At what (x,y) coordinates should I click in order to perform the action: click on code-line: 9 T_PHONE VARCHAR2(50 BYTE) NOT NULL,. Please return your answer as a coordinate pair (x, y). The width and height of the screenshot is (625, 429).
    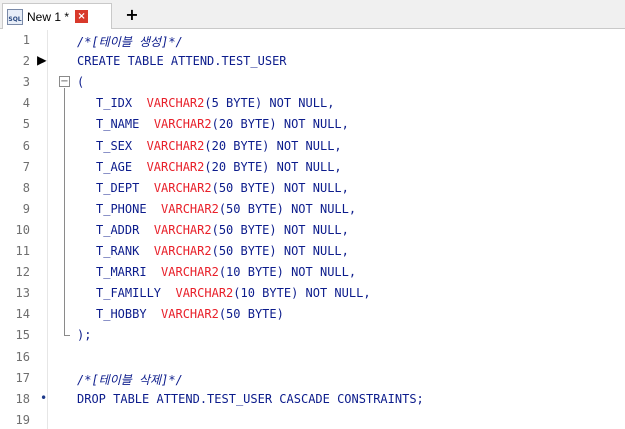
    Looking at the image, I should click on (312, 209).